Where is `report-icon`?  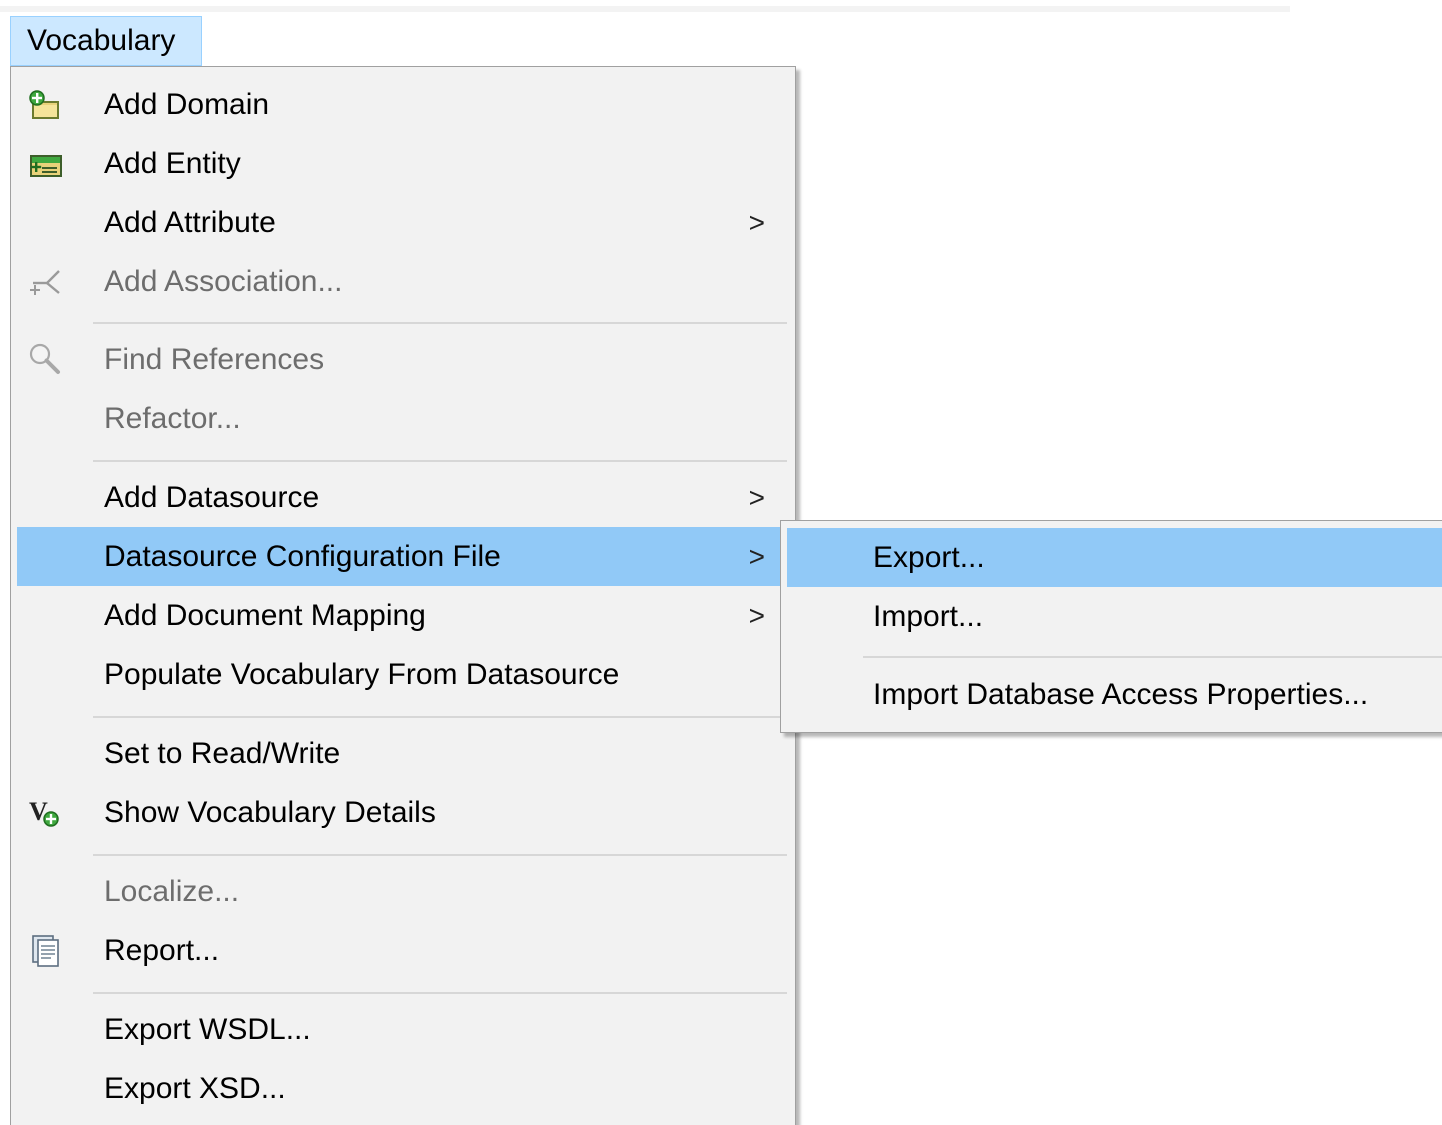 report-icon is located at coordinates (45, 951).